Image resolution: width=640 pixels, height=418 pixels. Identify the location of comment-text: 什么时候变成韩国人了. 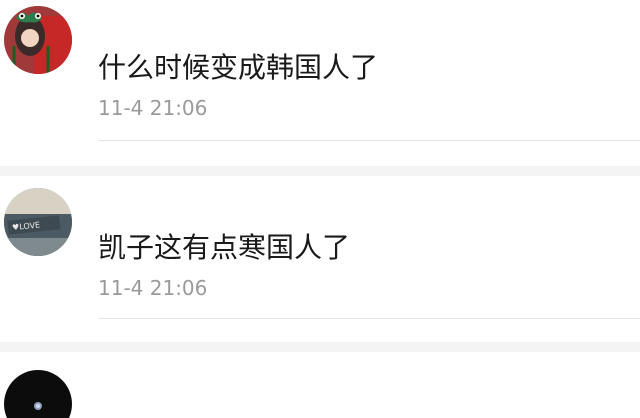
(238, 67).